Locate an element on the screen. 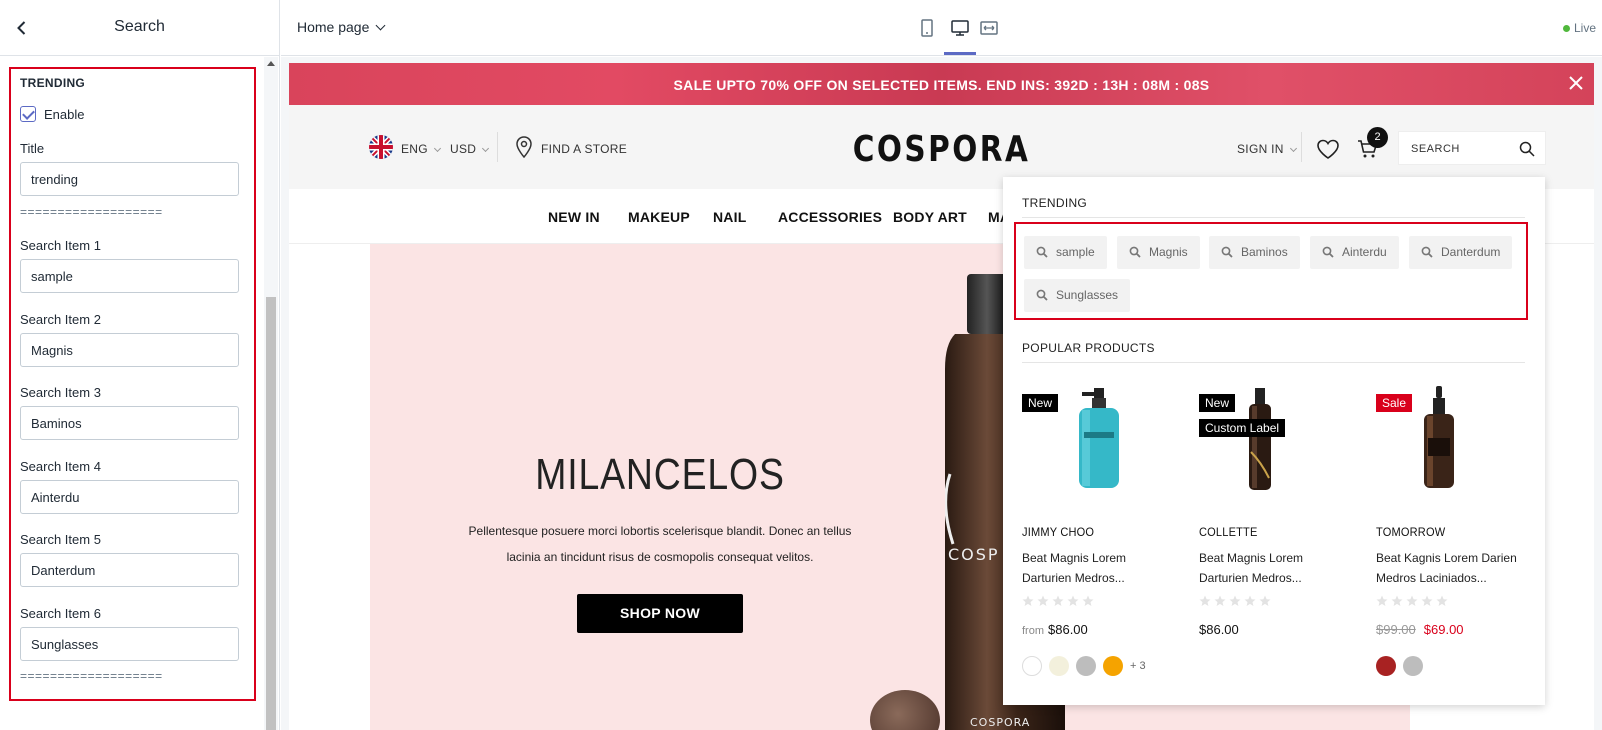 This screenshot has width=1602, height=730. chip-label: Sunglasses is located at coordinates (1087, 295).